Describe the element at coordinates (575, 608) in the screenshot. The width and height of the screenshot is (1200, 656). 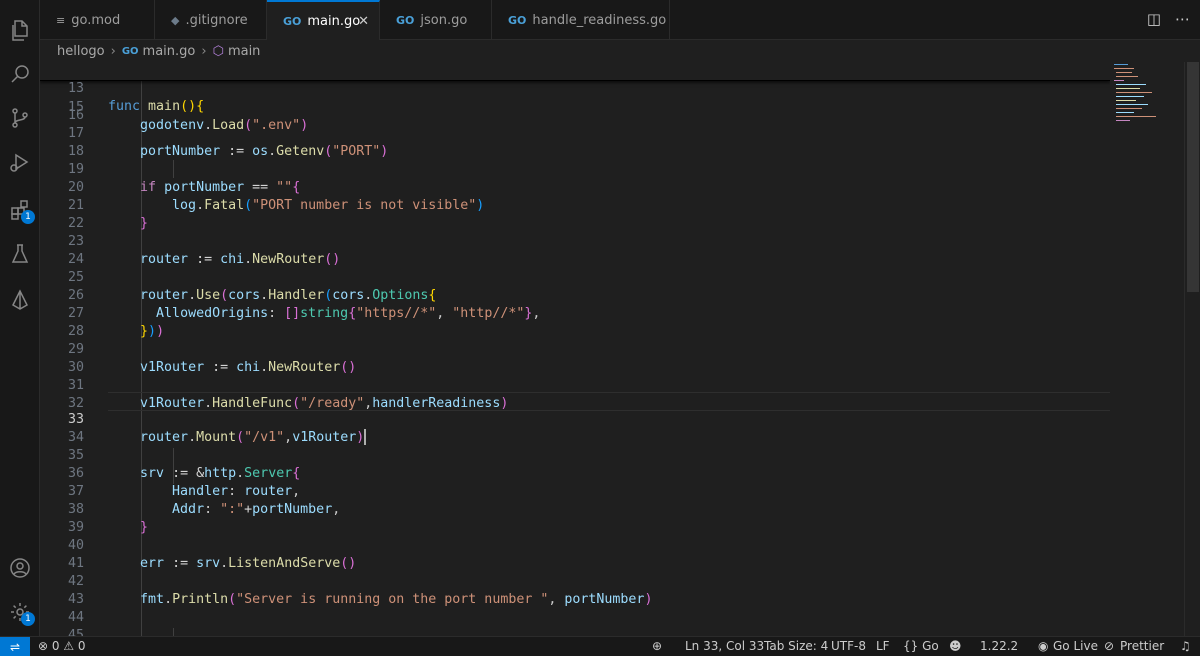
I see `code-line: 44` at that location.